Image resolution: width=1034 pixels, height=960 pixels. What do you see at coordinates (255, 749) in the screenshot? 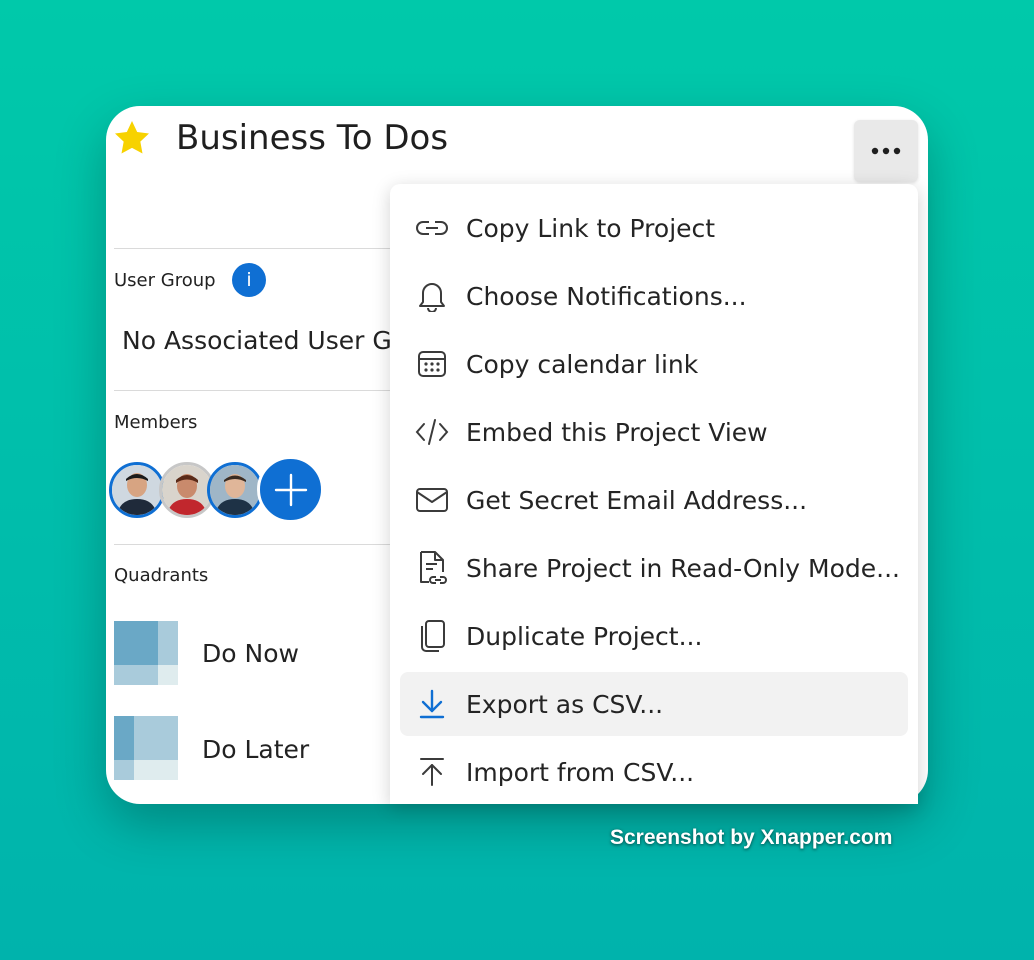
I see `quadrant-label: Do Later` at bounding box center [255, 749].